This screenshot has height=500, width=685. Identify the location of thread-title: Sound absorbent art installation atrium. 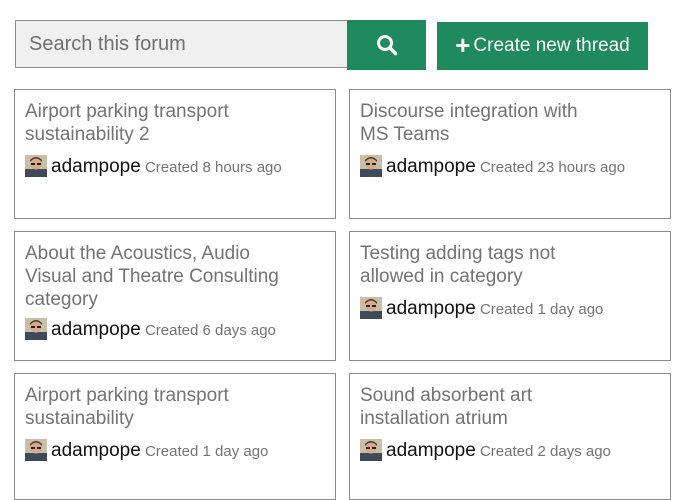
(470, 407).